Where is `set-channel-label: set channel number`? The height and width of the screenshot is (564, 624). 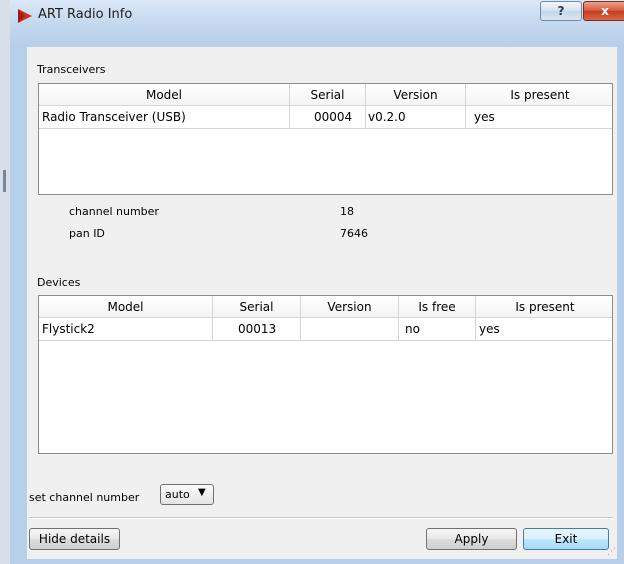 set-channel-label: set channel number is located at coordinates (84, 497).